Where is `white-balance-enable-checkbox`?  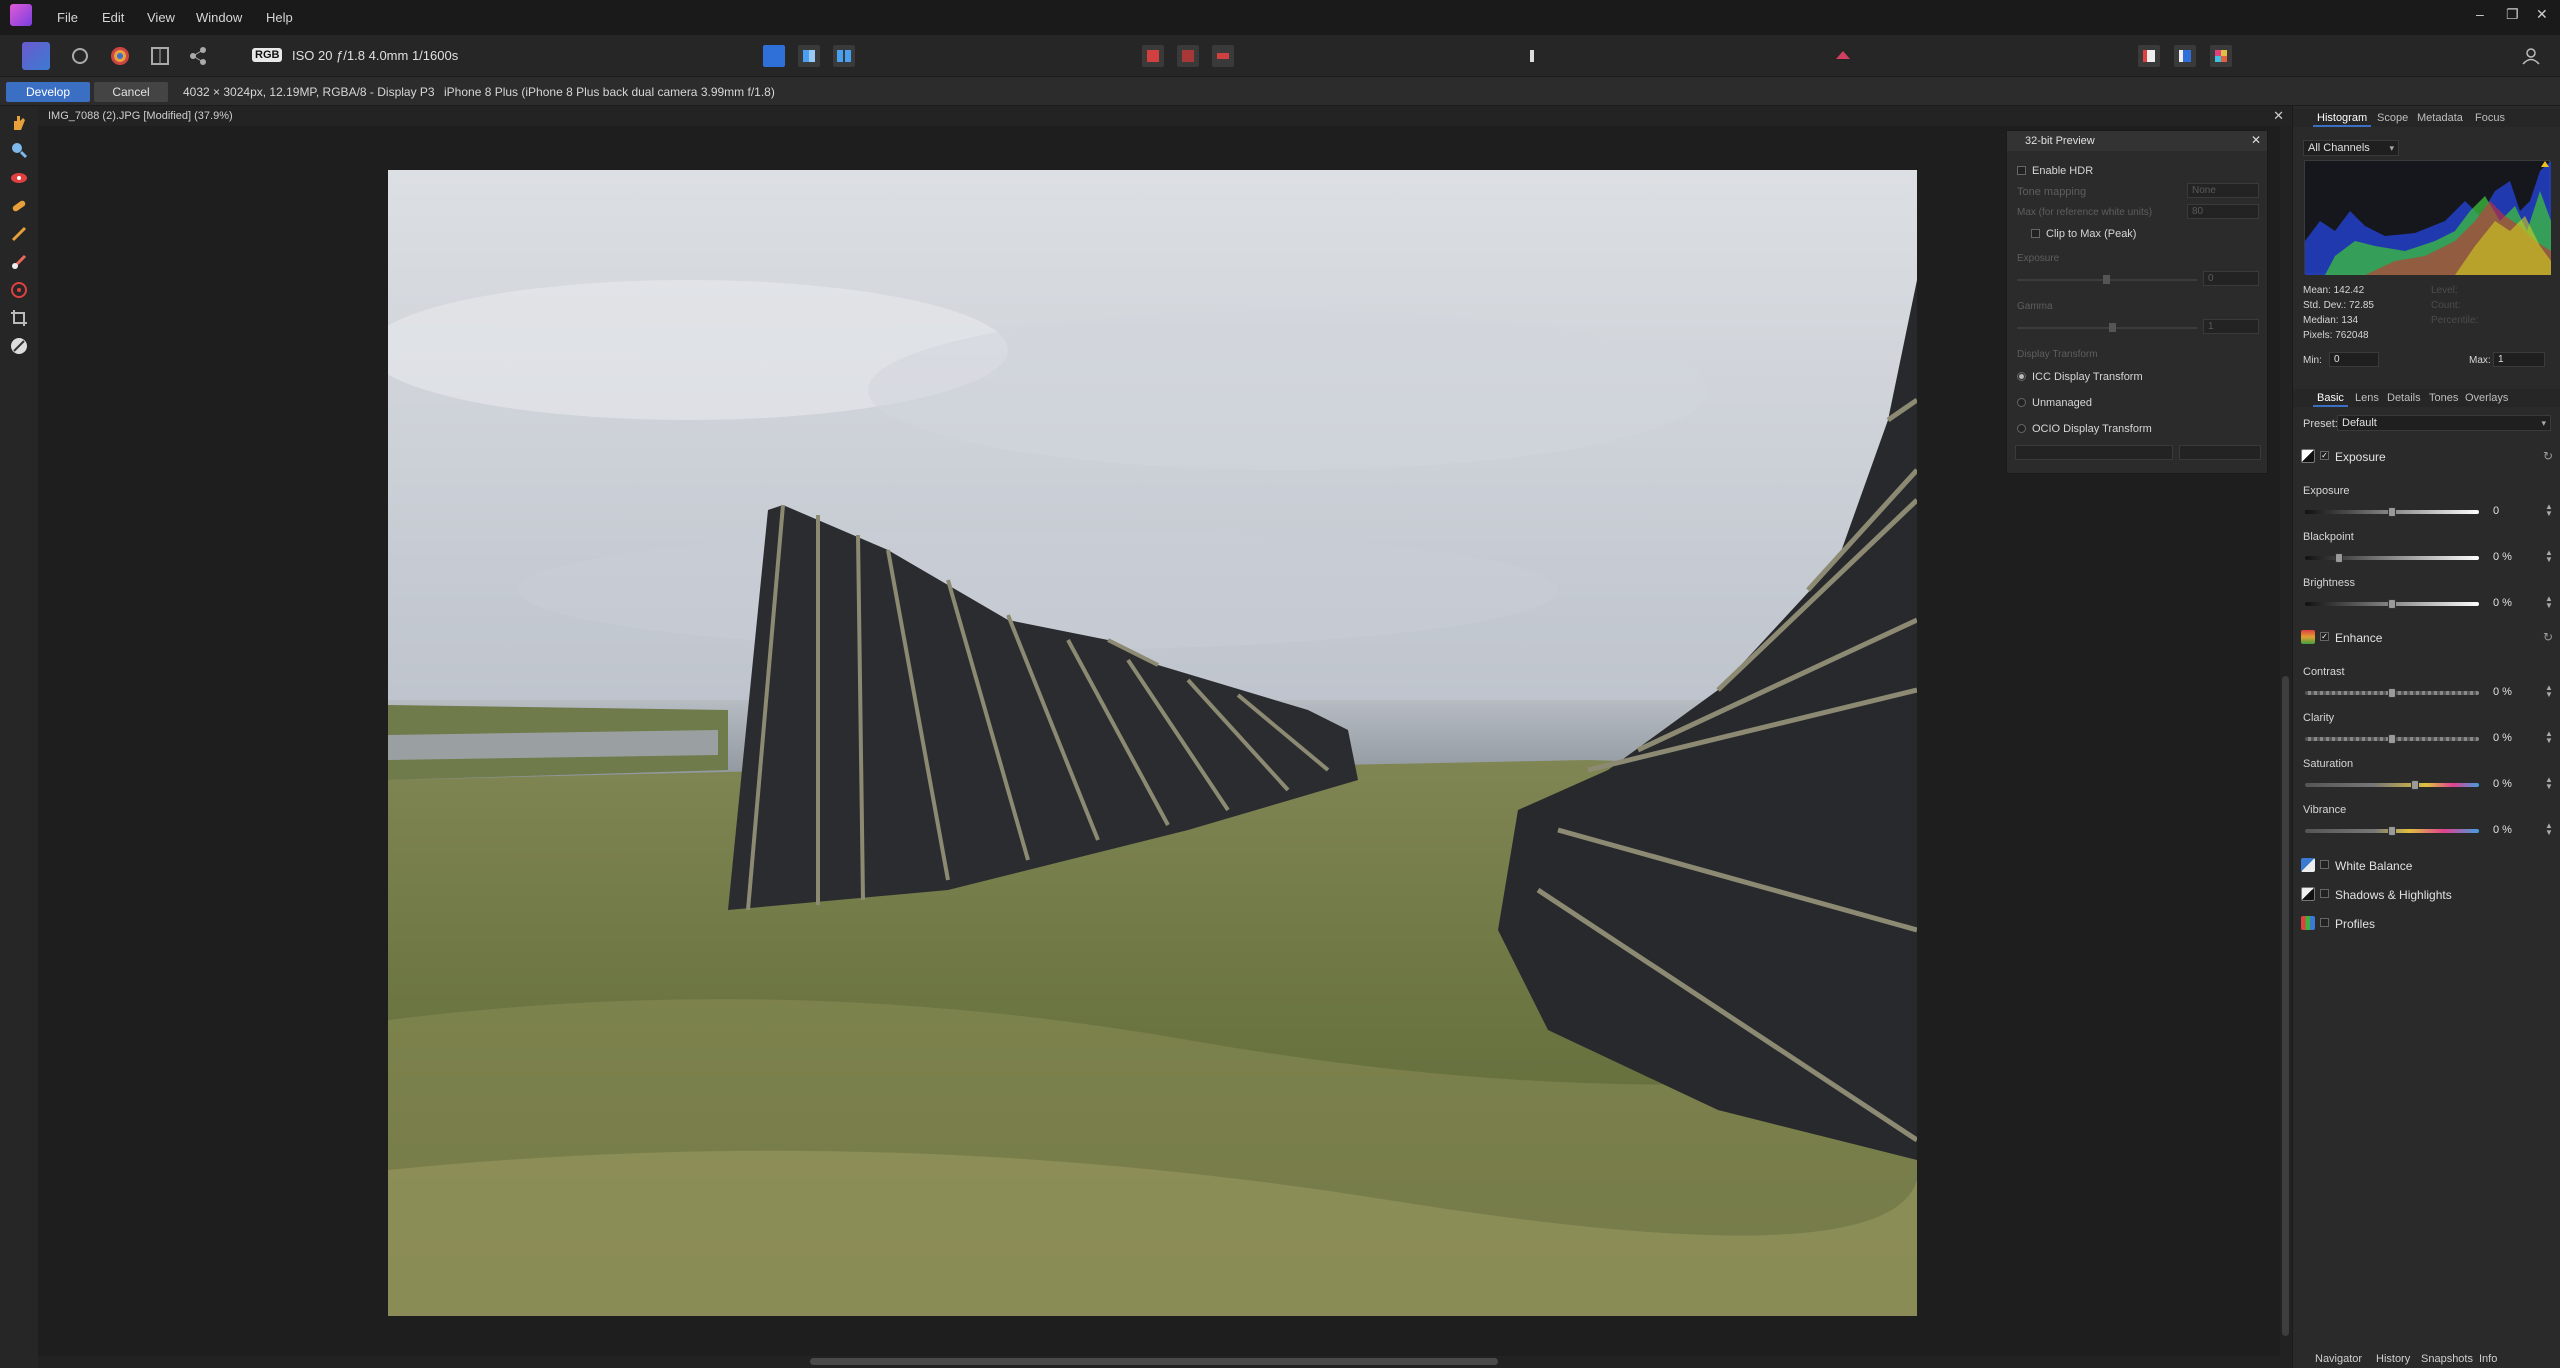
white-balance-enable-checkbox is located at coordinates (2324, 864).